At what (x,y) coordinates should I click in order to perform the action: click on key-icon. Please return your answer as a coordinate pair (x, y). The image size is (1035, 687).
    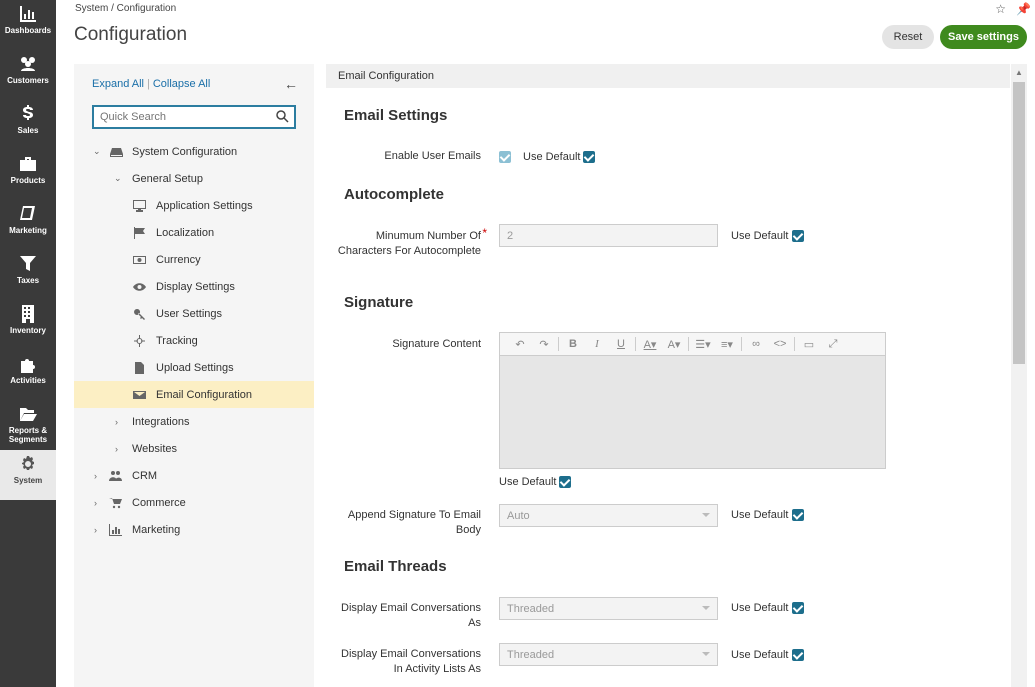
    Looking at the image, I should click on (140, 314).